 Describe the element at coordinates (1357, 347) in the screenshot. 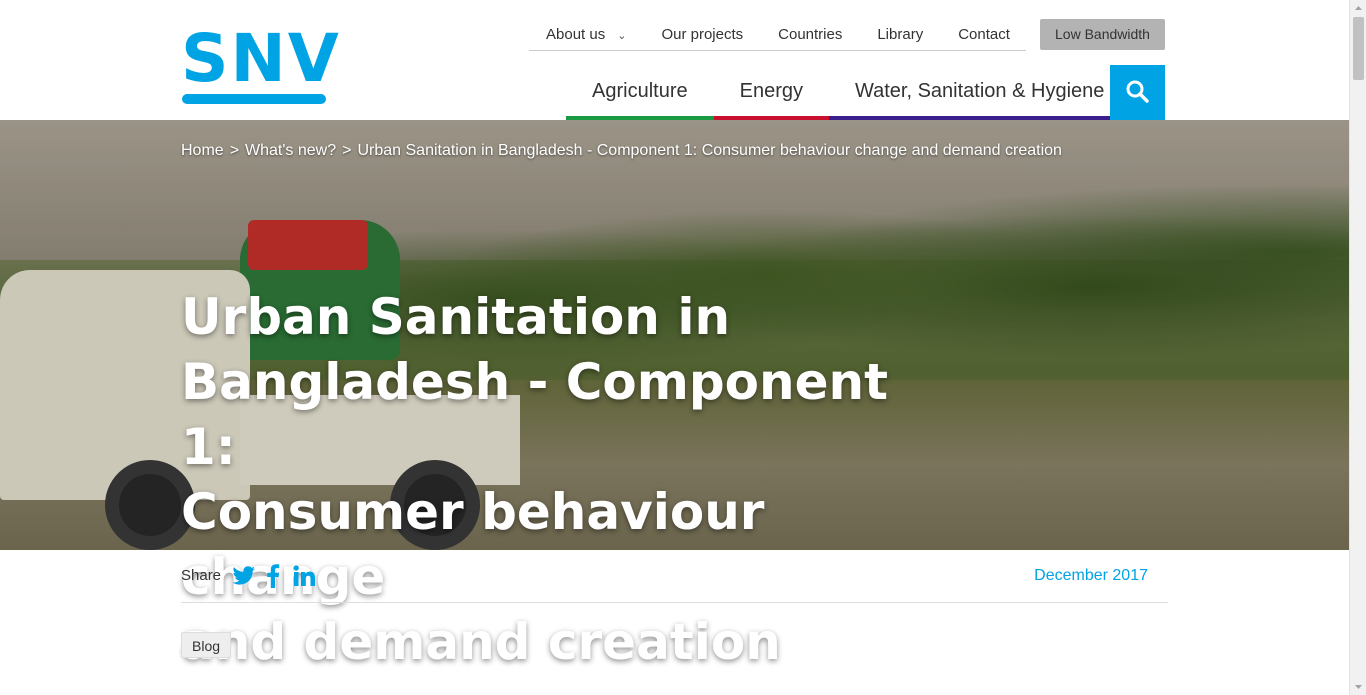

I see `scrollbar` at that location.